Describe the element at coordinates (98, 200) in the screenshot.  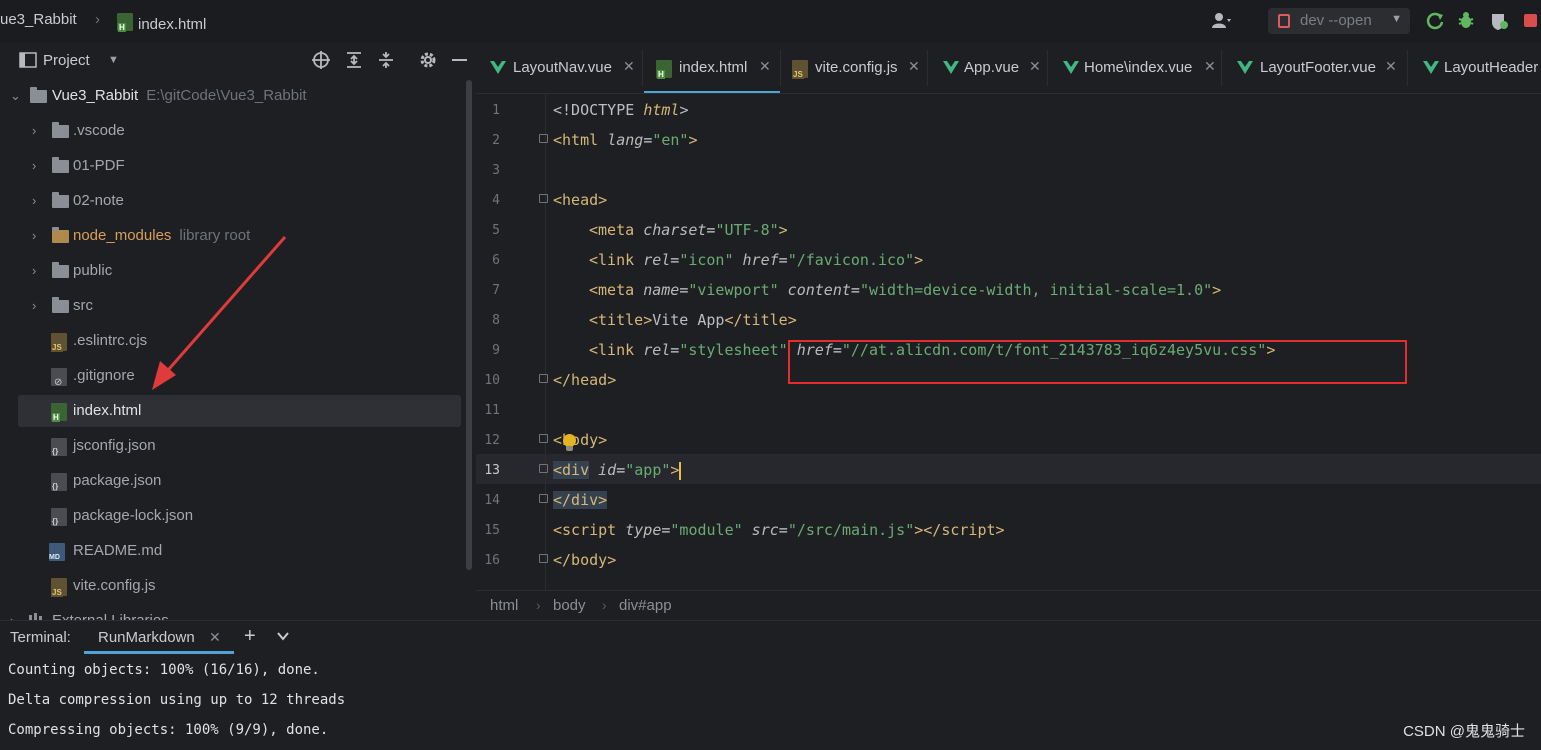
I see `tree-item-label: 02-note` at that location.